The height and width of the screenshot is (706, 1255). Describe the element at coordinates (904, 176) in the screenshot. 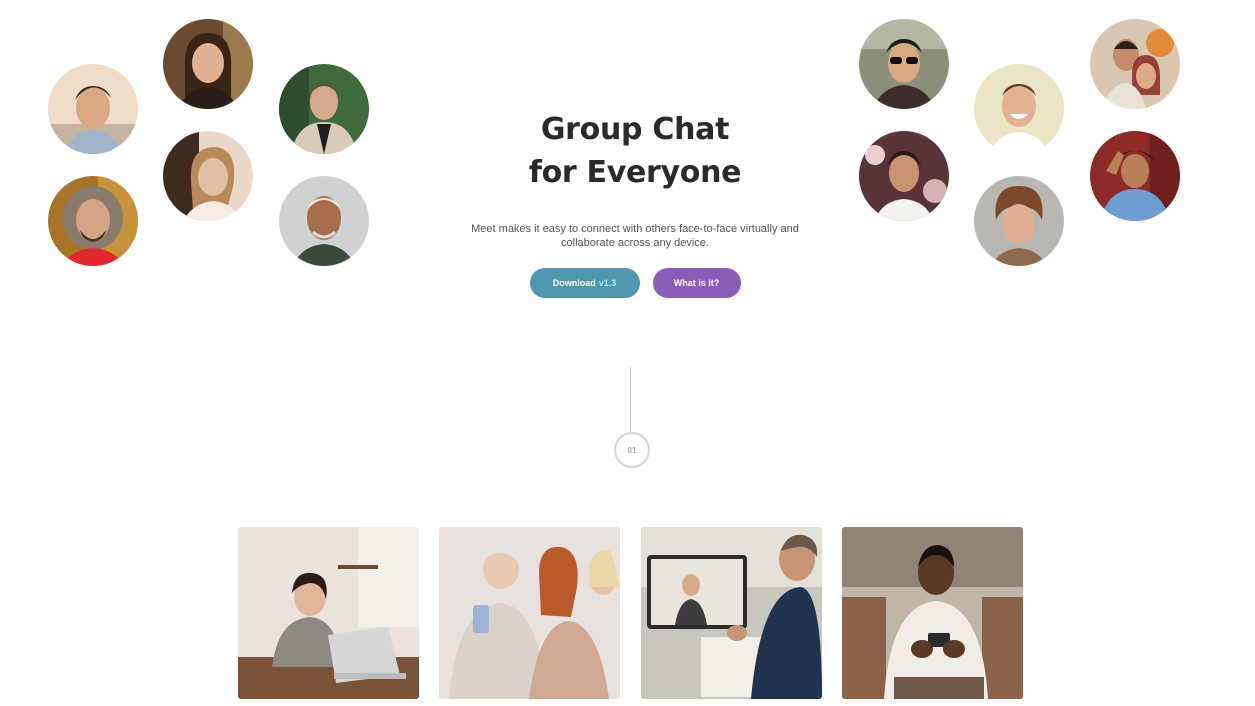

I see `avatar-man-blossoms` at that location.